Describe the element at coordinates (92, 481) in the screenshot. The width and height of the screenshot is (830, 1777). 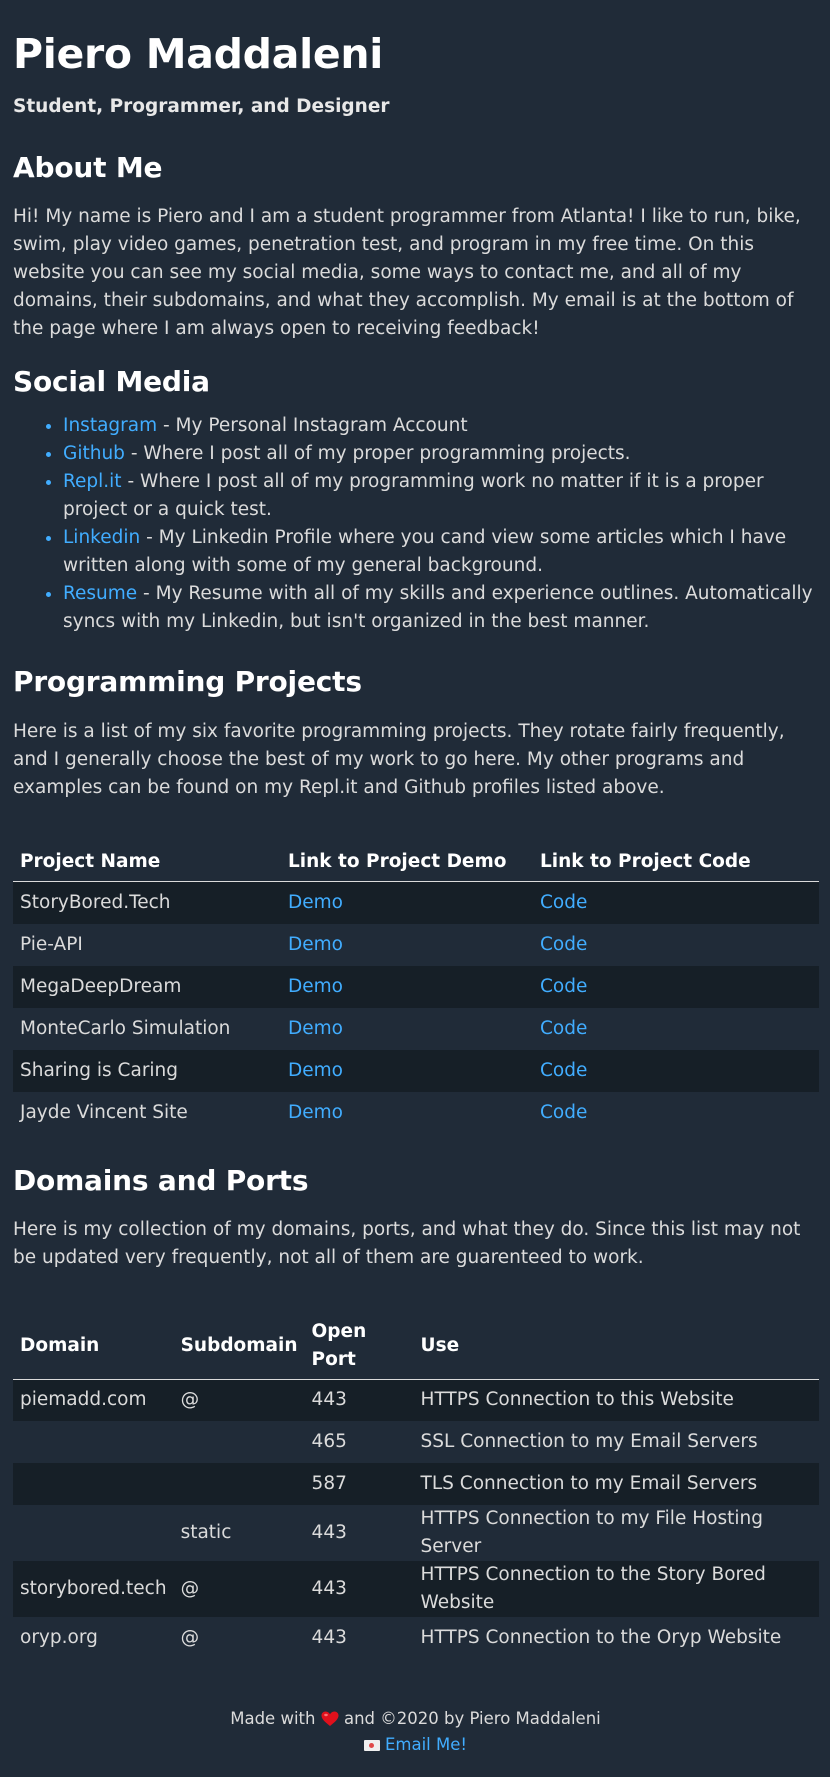
I see `replit-link: Repl.it` at that location.